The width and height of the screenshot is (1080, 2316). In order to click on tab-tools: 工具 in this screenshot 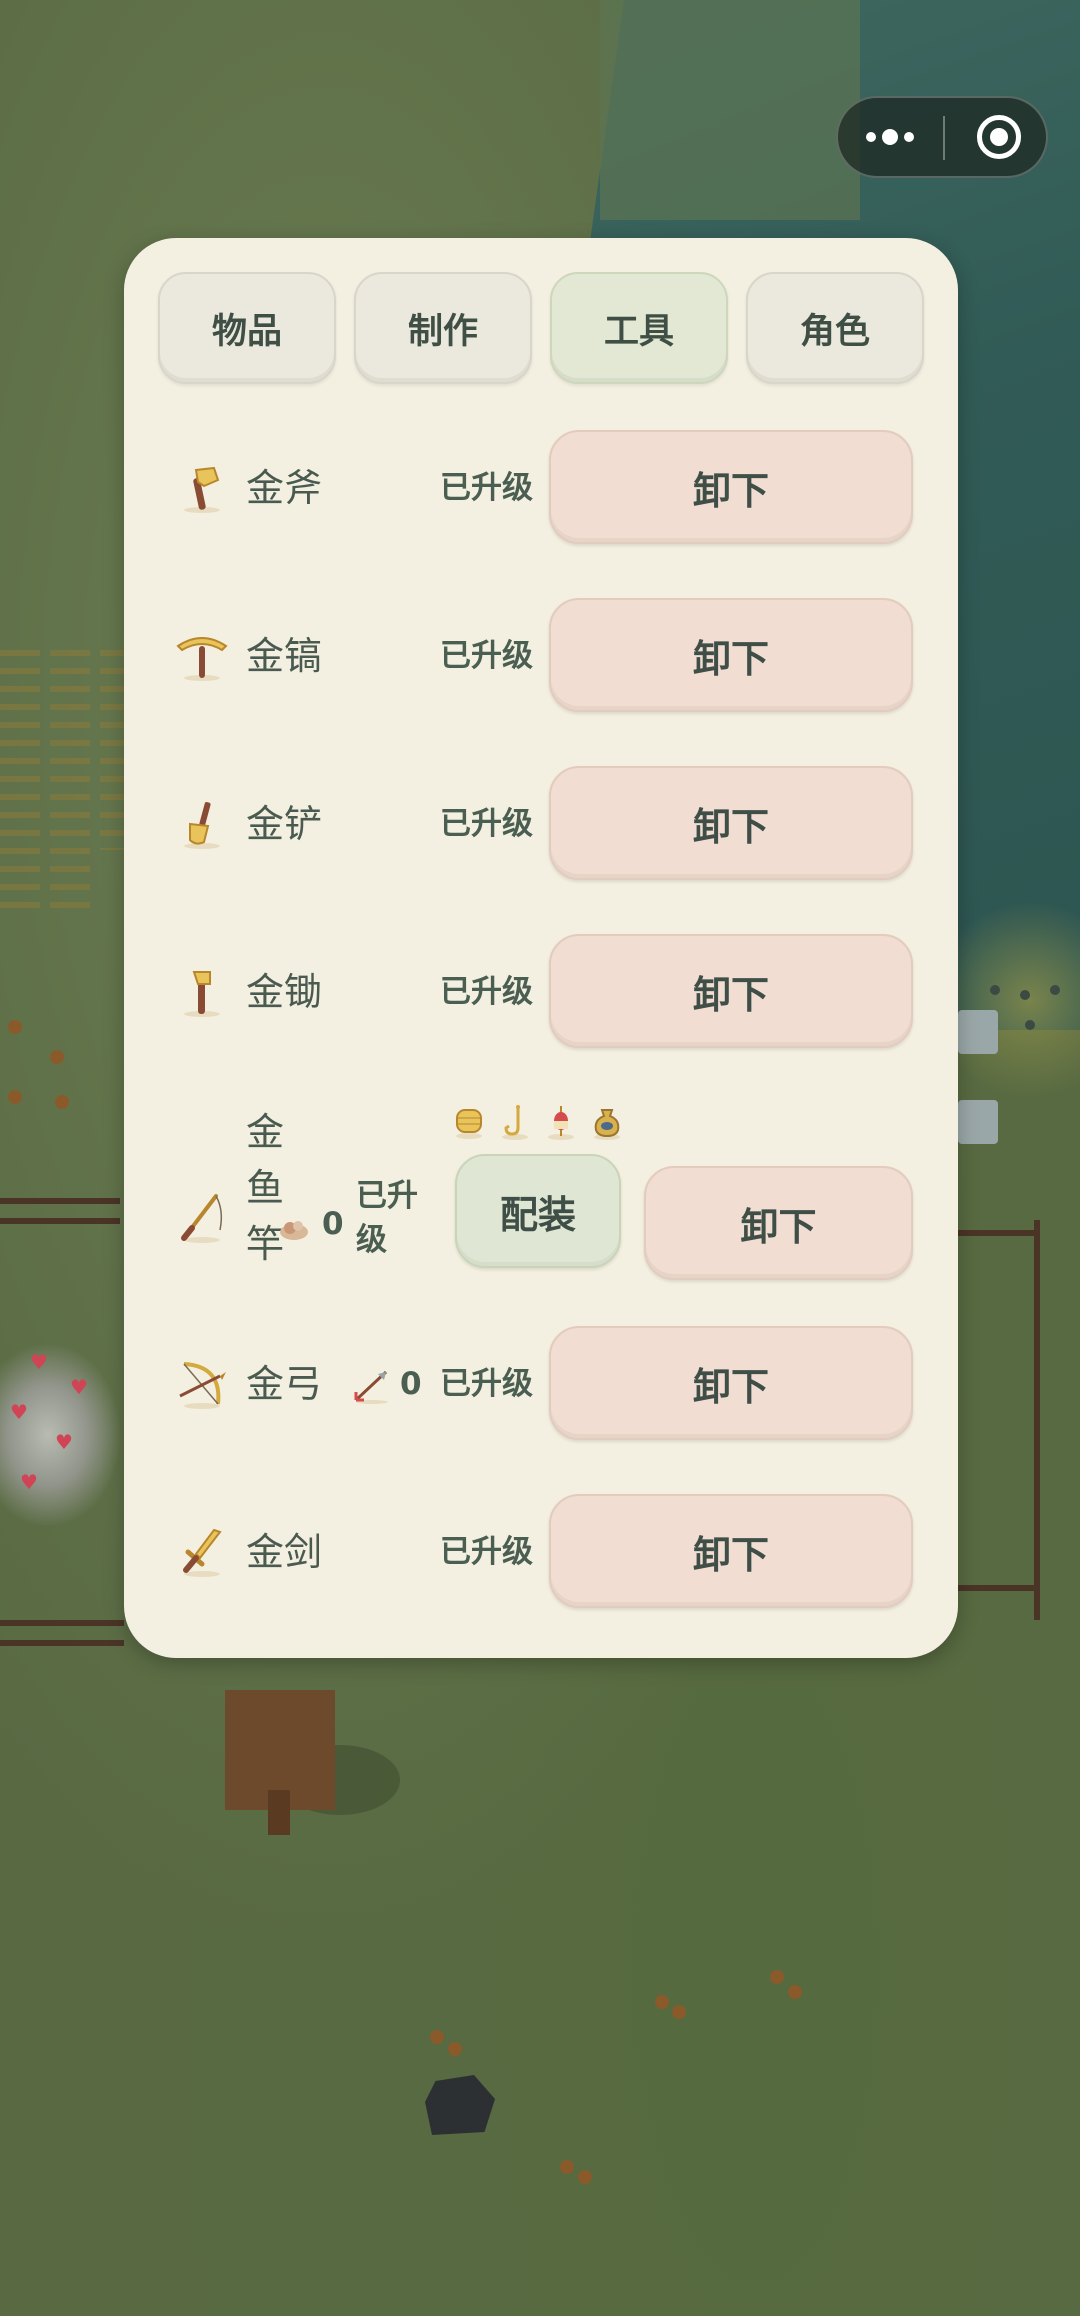, I will do `click(639, 328)`.